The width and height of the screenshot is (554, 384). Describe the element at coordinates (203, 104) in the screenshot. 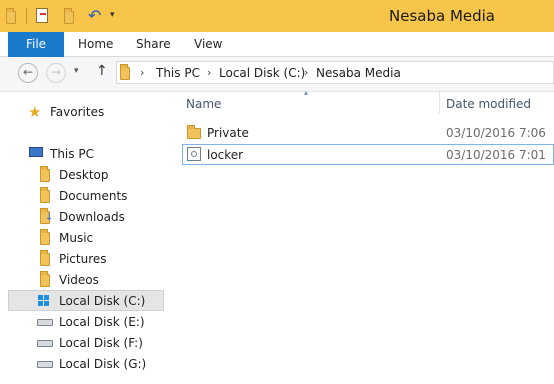

I see `column-header-name: Name` at that location.